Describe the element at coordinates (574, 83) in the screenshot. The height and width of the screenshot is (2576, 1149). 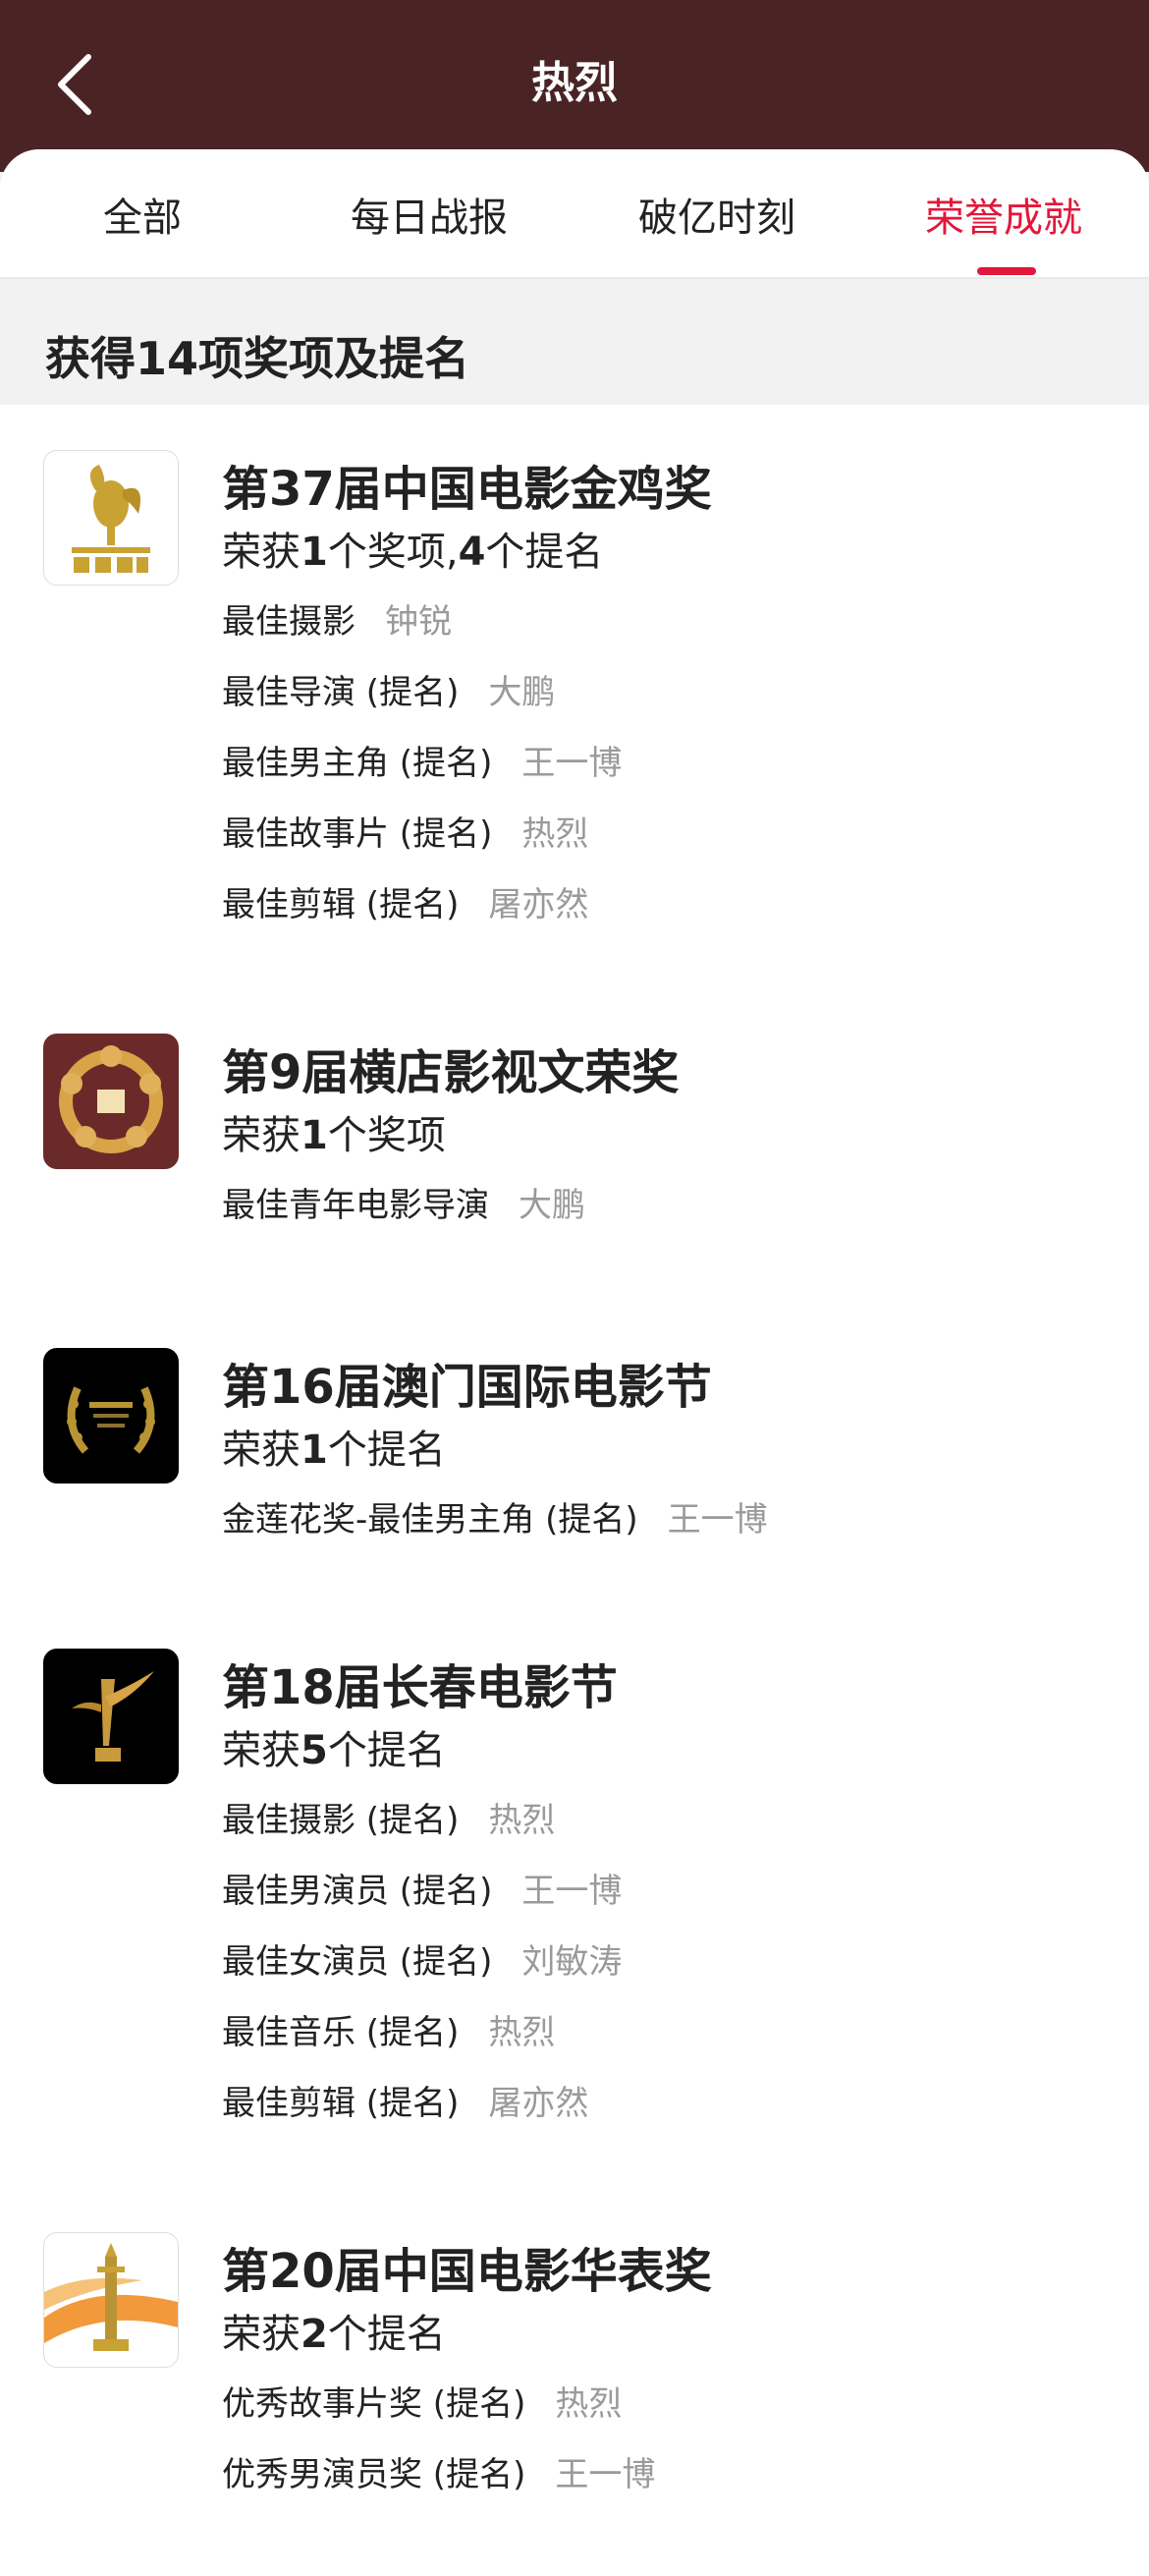
I see `page-title: 热烈` at that location.